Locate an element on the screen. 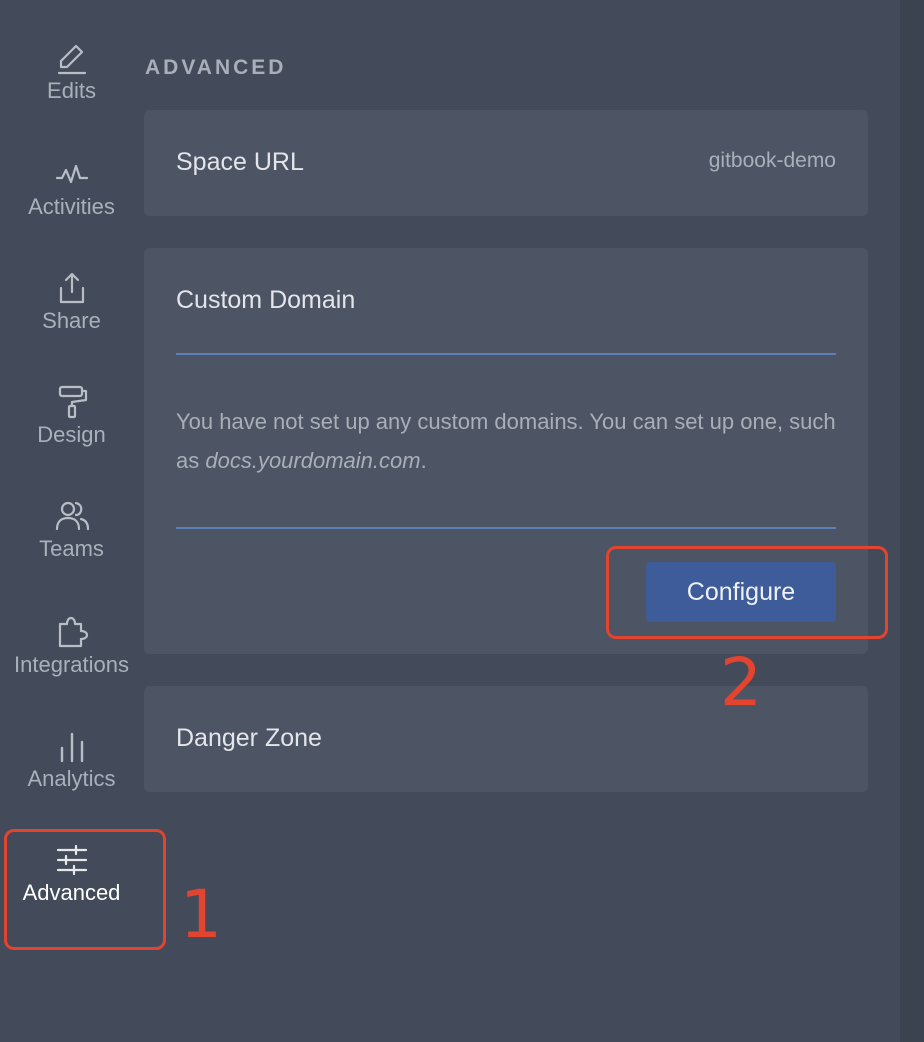 Image resolution: width=924 pixels, height=1042 pixels. bar-chart-icon is located at coordinates (72, 746).